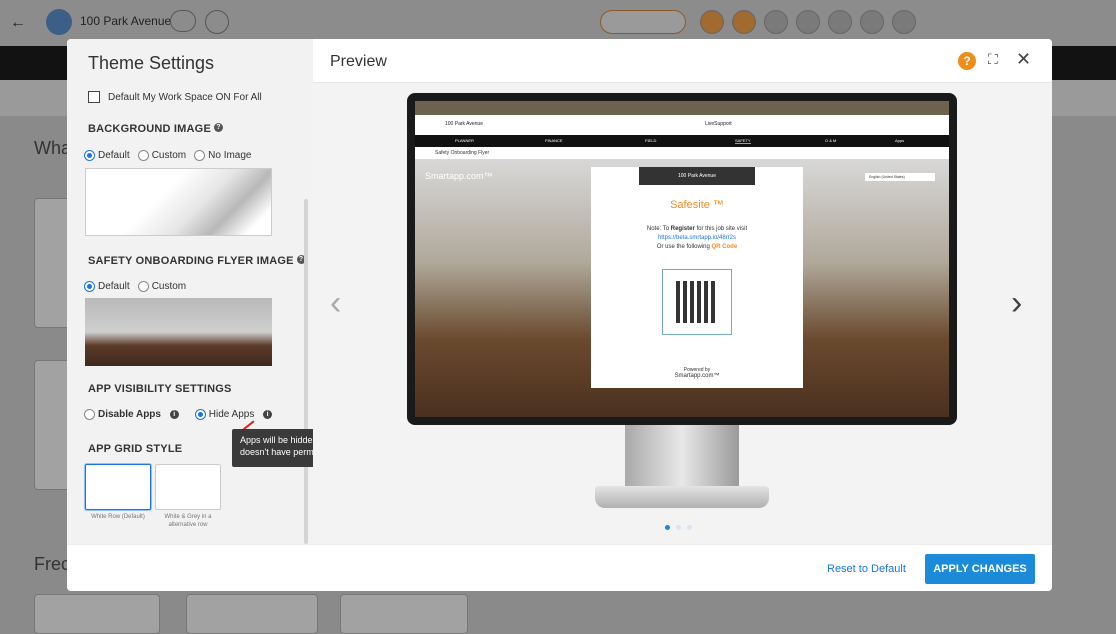 The width and height of the screenshot is (1116, 634). What do you see at coordinates (744, 22) in the screenshot?
I see `tools-icon` at bounding box center [744, 22].